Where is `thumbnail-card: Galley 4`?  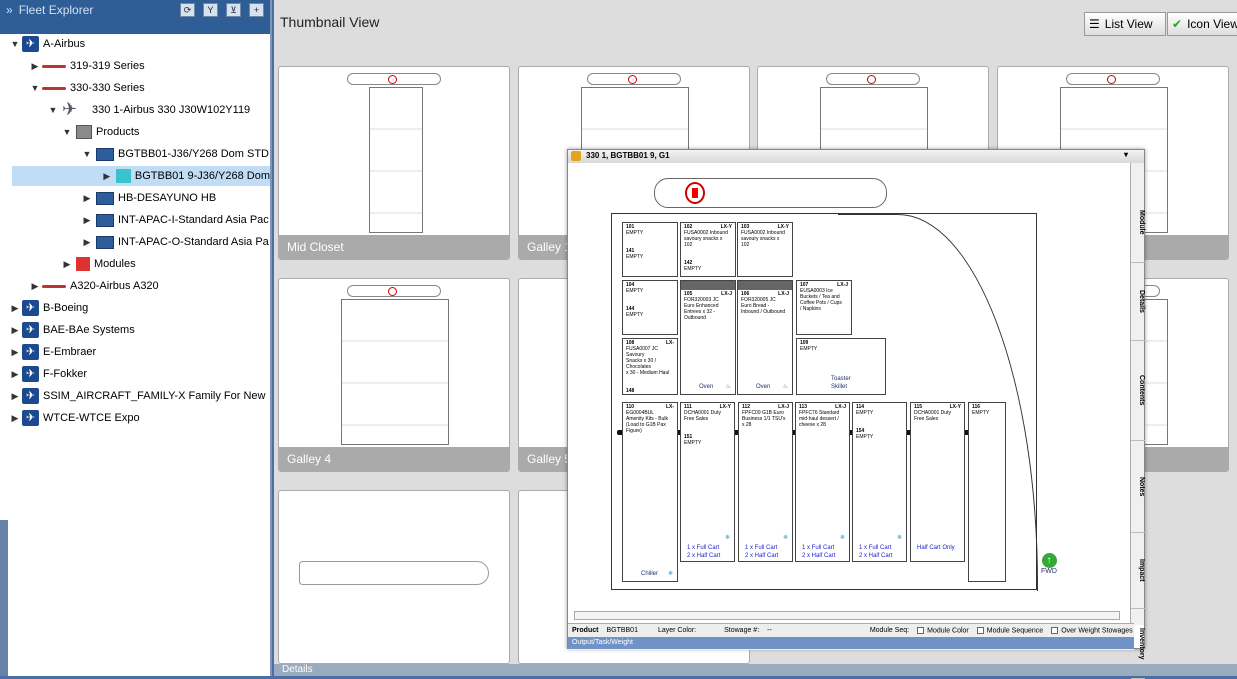 thumbnail-card: Galley 4 is located at coordinates (394, 375).